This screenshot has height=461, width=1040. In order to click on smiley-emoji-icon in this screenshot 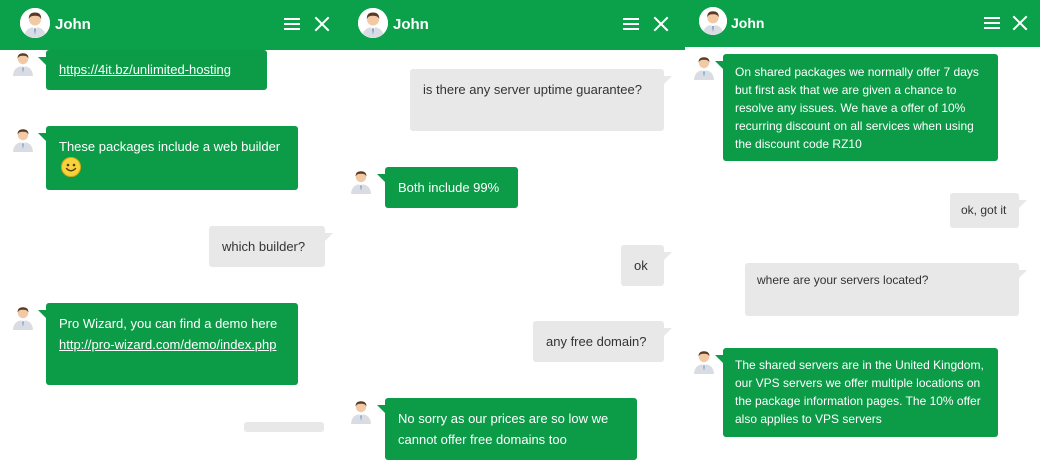, I will do `click(71, 167)`.